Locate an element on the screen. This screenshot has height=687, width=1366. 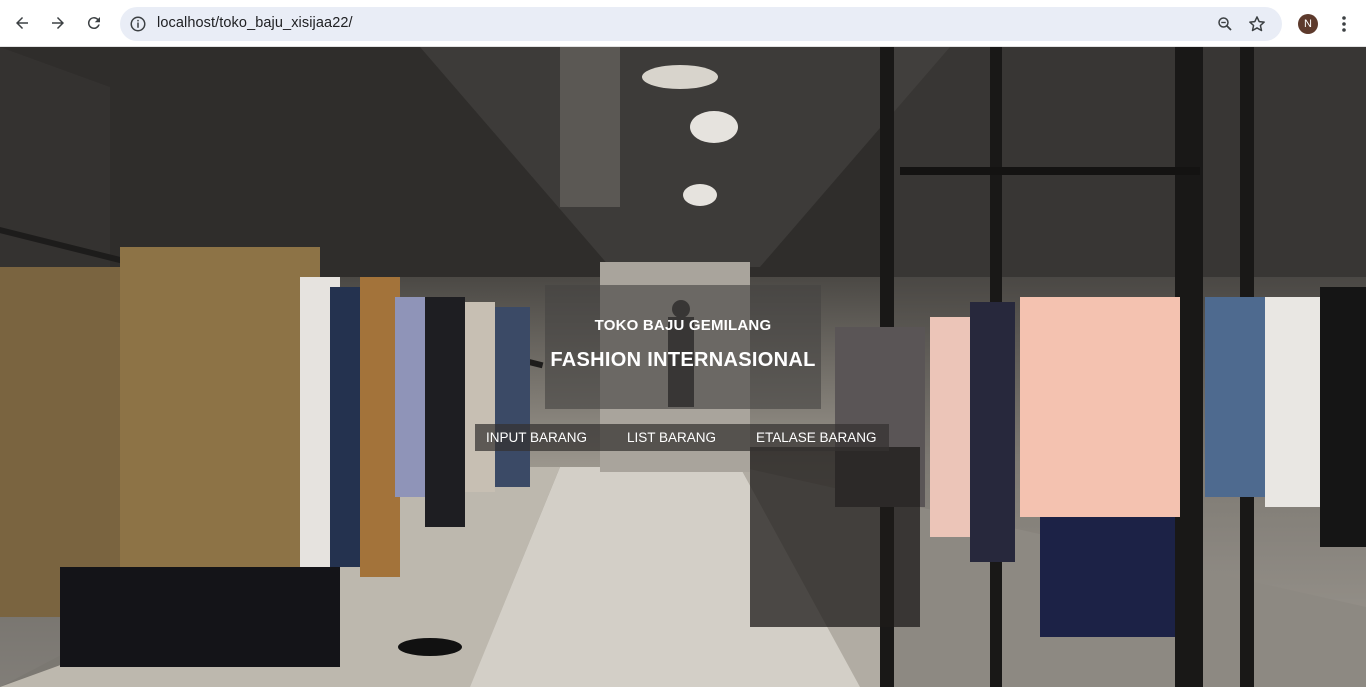
profile-initial: N is located at coordinates (1308, 24).